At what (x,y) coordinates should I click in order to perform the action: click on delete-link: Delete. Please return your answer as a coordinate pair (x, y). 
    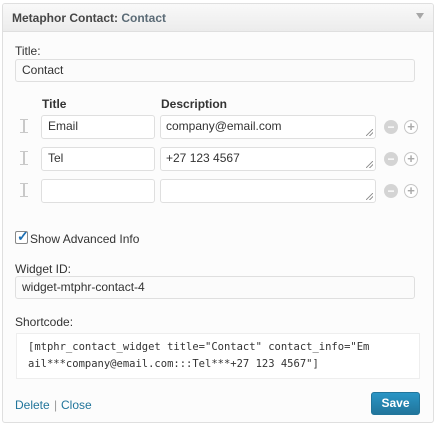
    Looking at the image, I should click on (32, 405).